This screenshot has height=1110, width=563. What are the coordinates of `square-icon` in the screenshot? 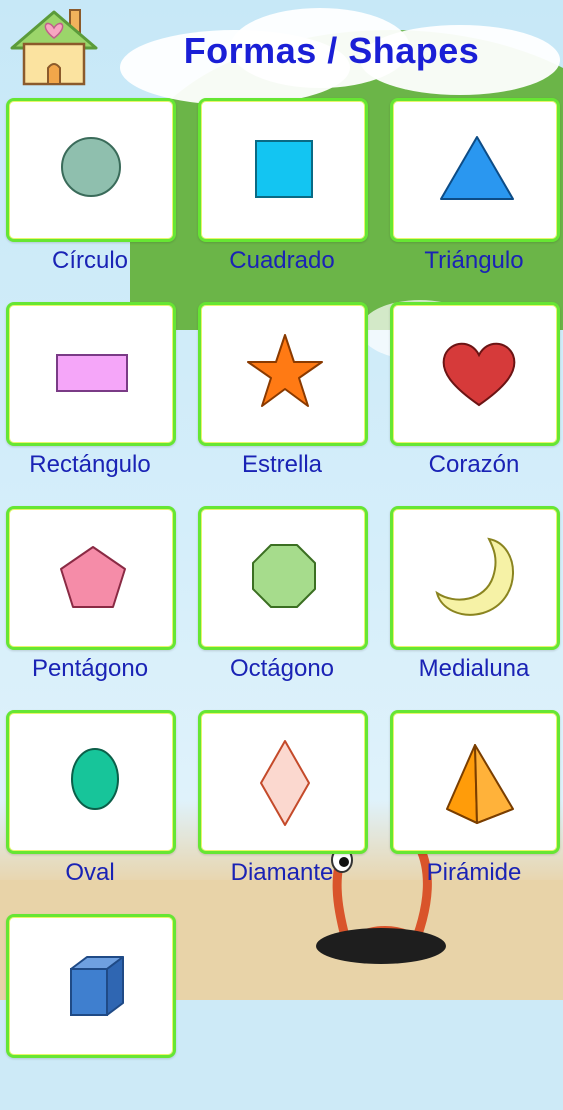 It's located at (284, 169).